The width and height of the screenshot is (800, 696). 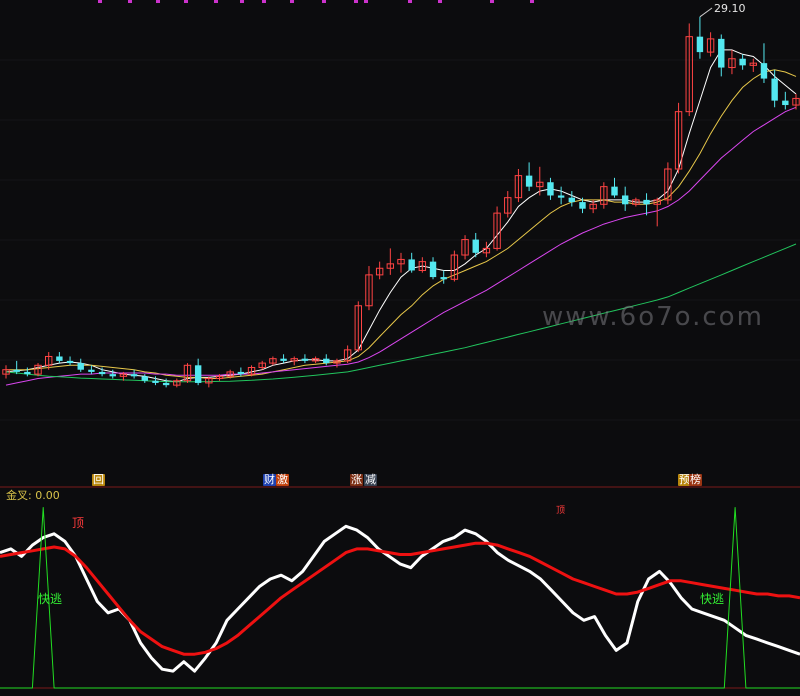 I want to click on high-pointer, so click(x=706, y=12).